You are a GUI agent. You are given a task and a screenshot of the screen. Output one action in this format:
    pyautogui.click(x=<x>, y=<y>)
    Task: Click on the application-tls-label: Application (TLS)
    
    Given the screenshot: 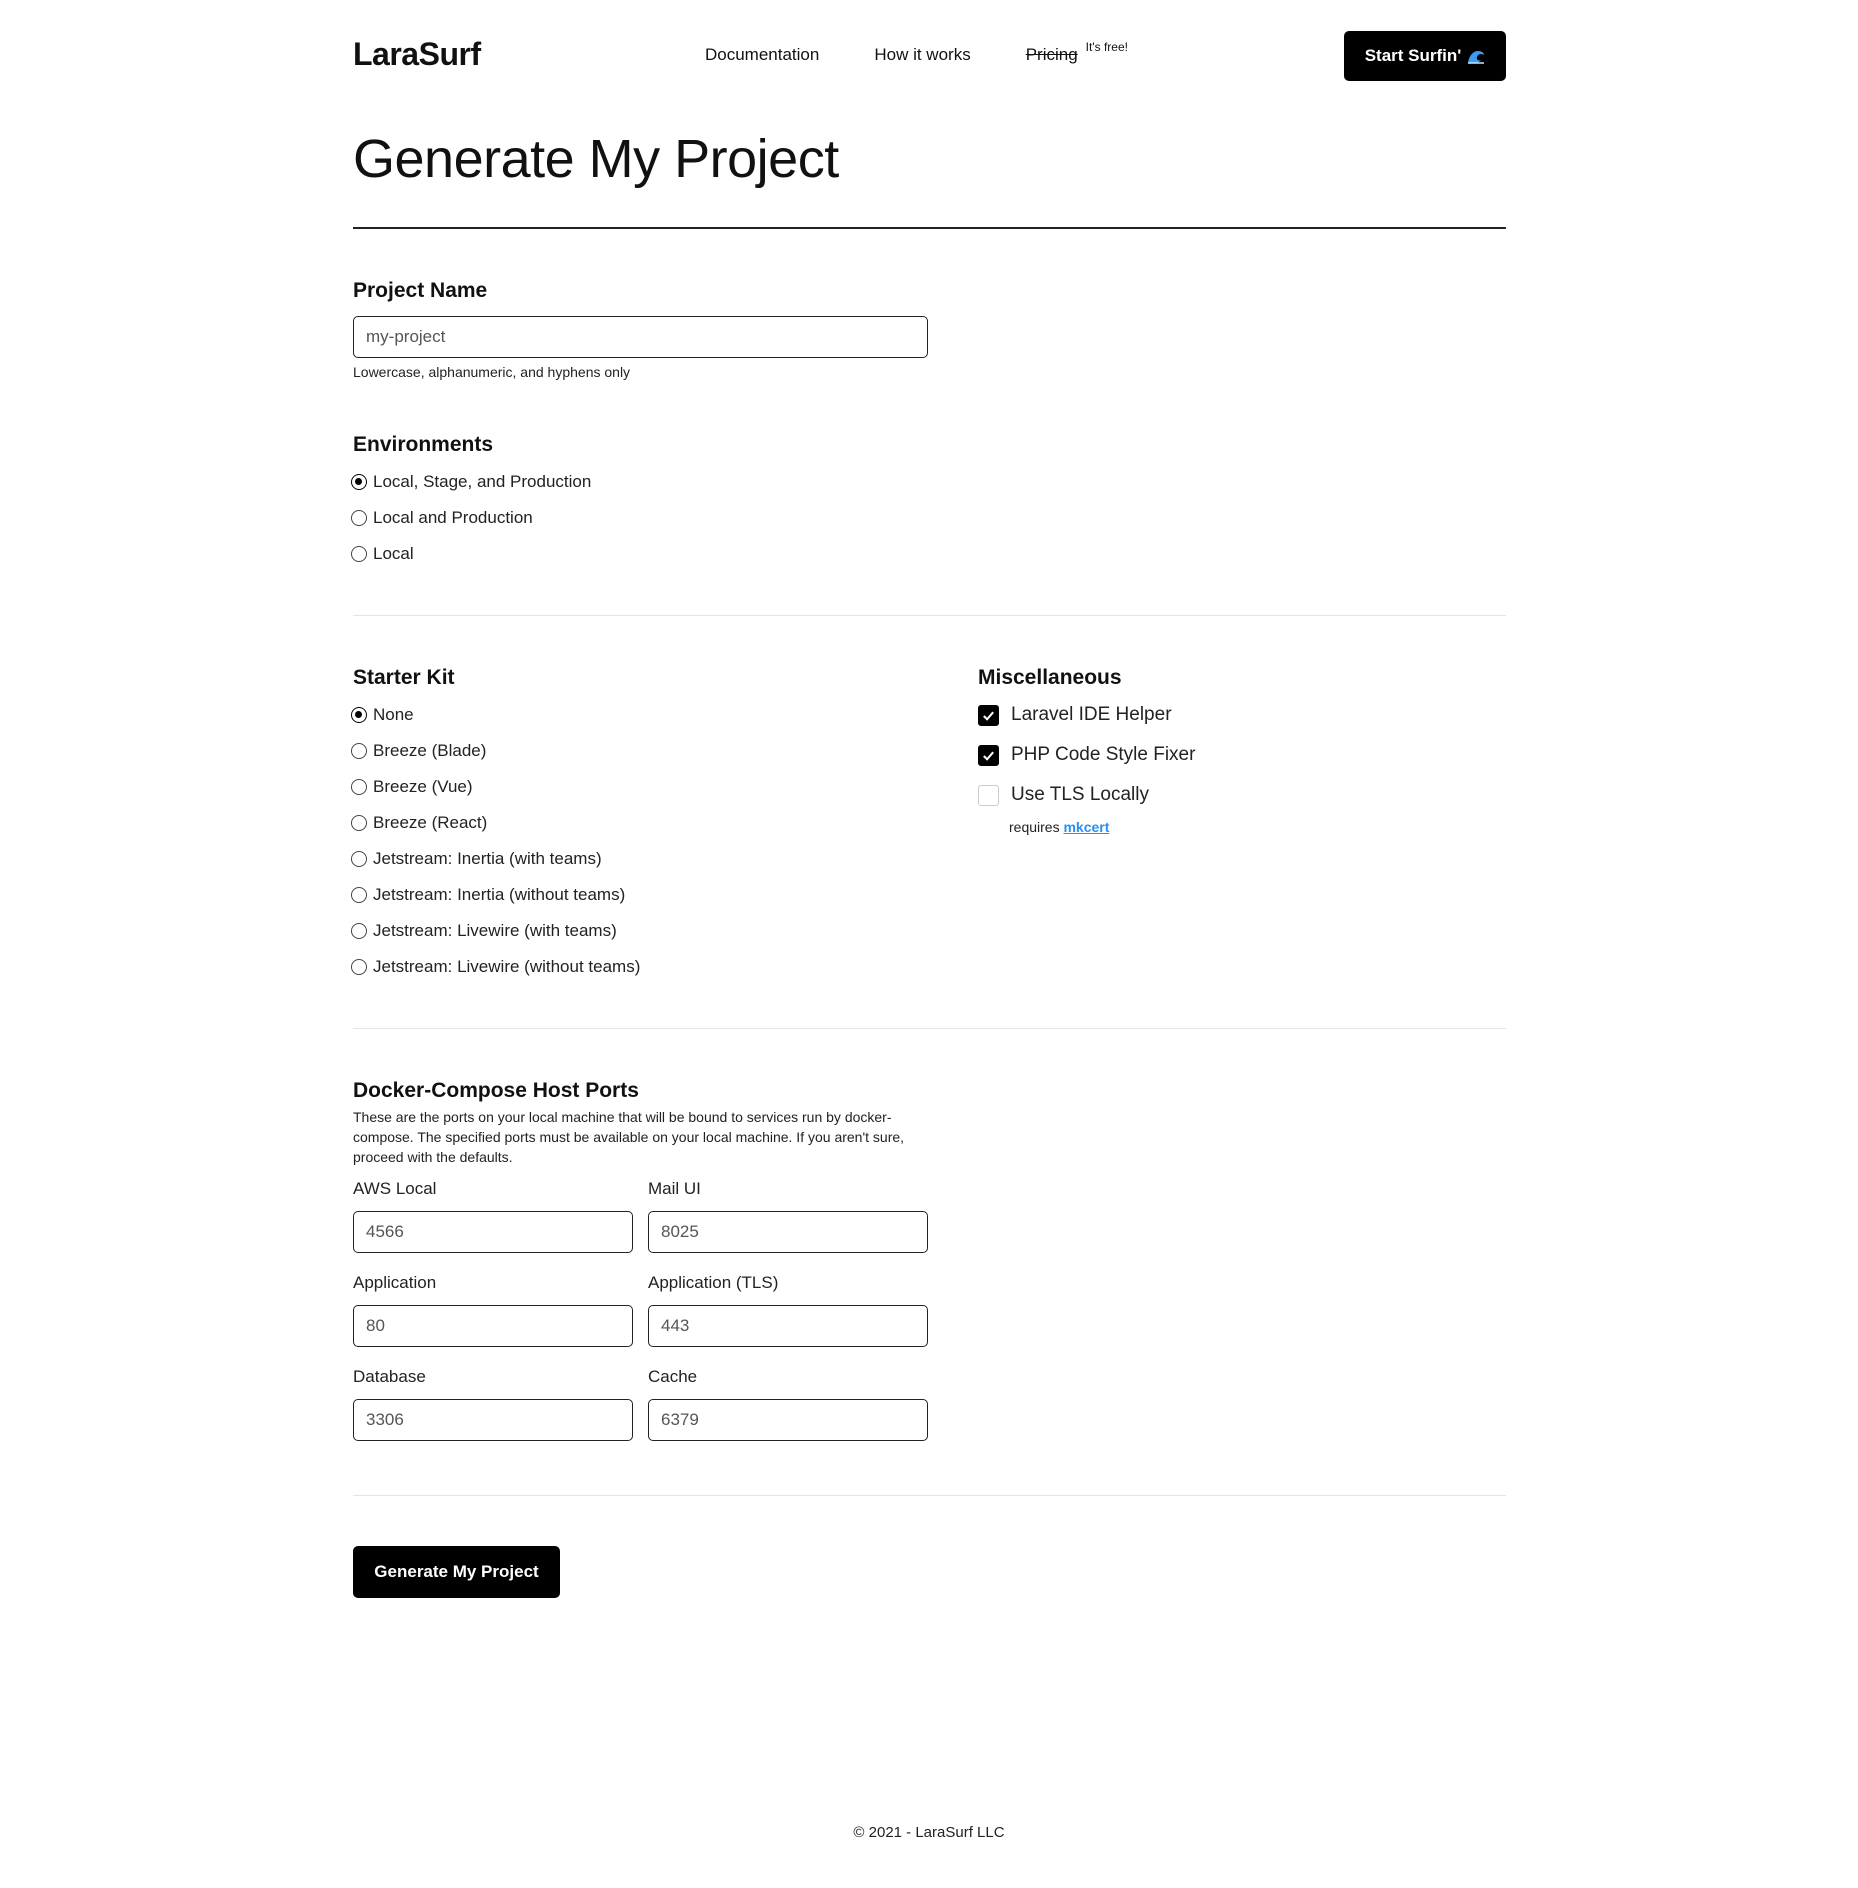 What is the action you would take?
    pyautogui.click(x=713, y=1282)
    